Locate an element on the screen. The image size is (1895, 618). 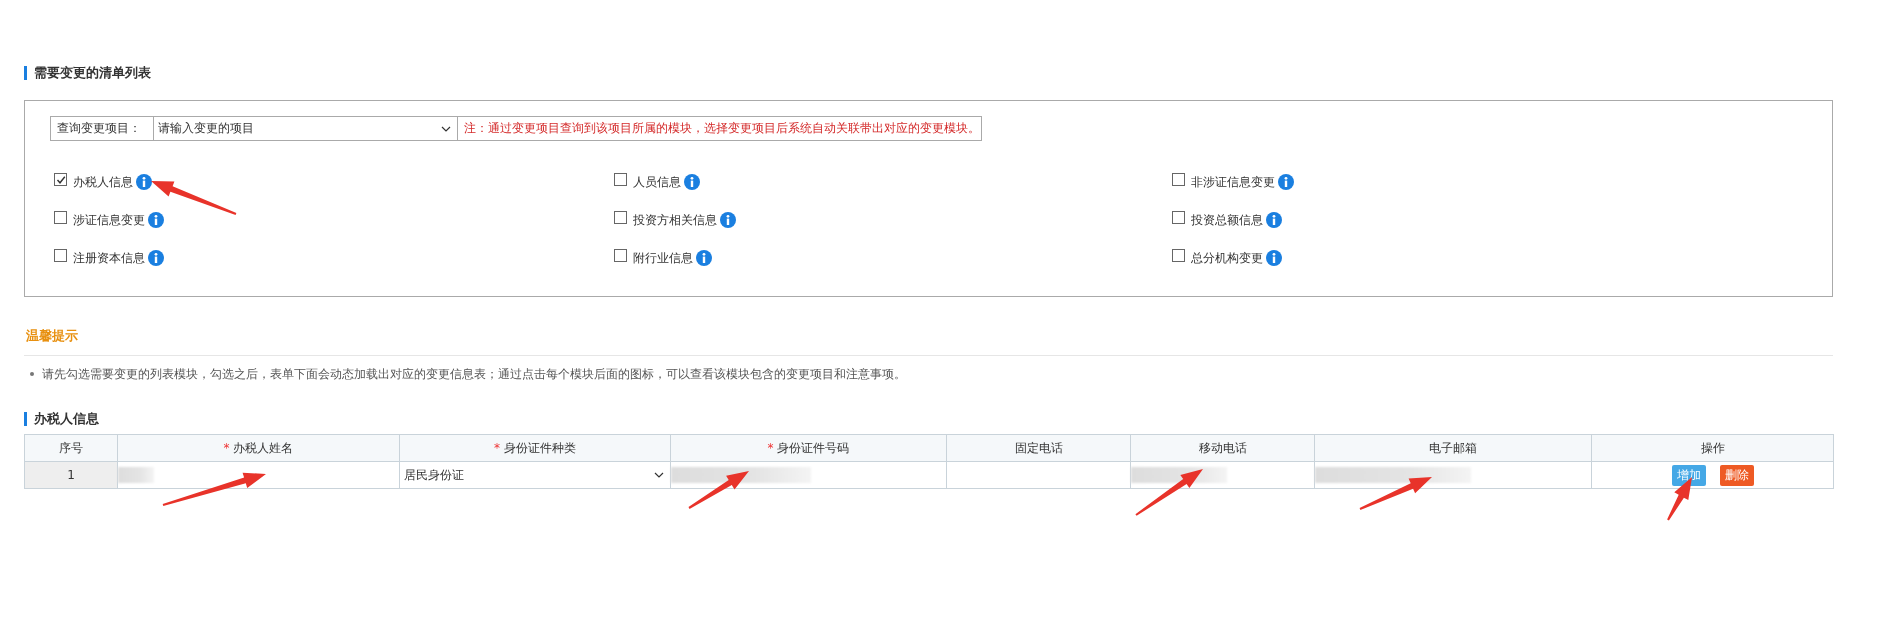
section-title: 需要变更的清单列表 is located at coordinates (87, 73).